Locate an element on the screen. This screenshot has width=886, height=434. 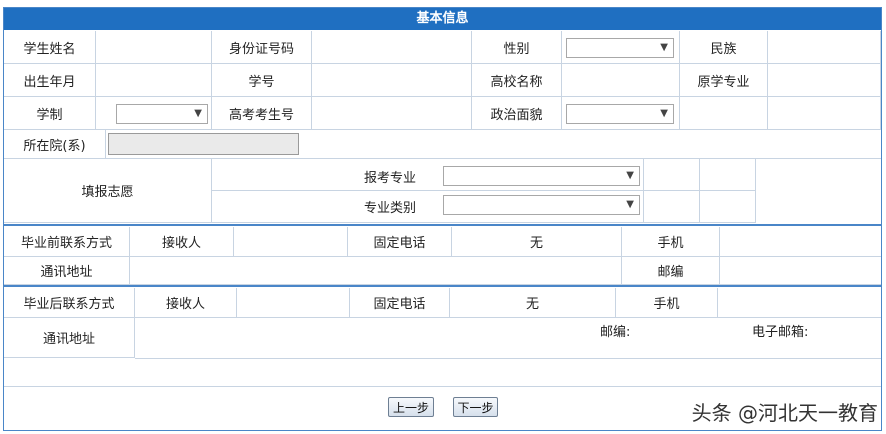
application-label: 填报志愿 is located at coordinates (108, 191).